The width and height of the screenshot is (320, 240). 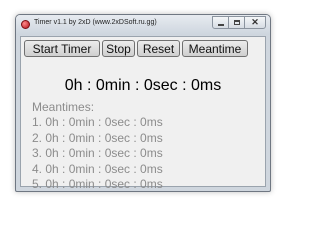 I want to click on timer-display: 0h : 0min : 0sec : 0ms, so click(x=143, y=85).